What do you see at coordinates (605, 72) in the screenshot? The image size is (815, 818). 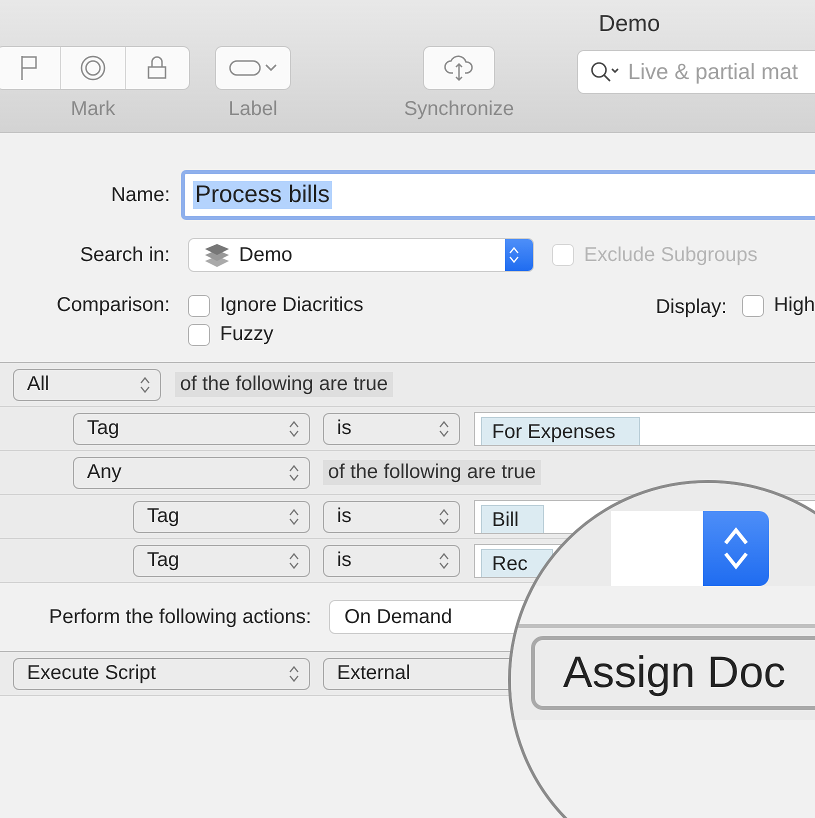 I see `search-icon` at bounding box center [605, 72].